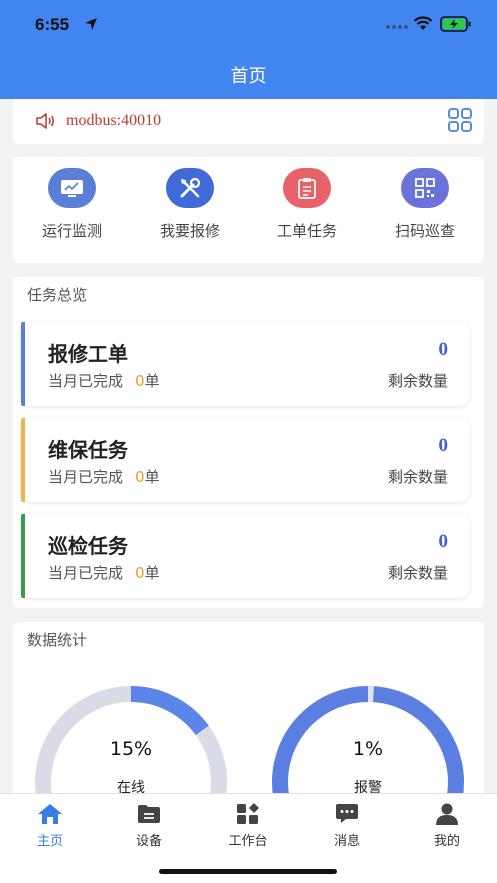 Image resolution: width=497 pixels, height=883 pixels. What do you see at coordinates (248, 210) in the screenshot?
I see `quick-actions: 运行监测 我要报修 工单任务 扫码巡查` at bounding box center [248, 210].